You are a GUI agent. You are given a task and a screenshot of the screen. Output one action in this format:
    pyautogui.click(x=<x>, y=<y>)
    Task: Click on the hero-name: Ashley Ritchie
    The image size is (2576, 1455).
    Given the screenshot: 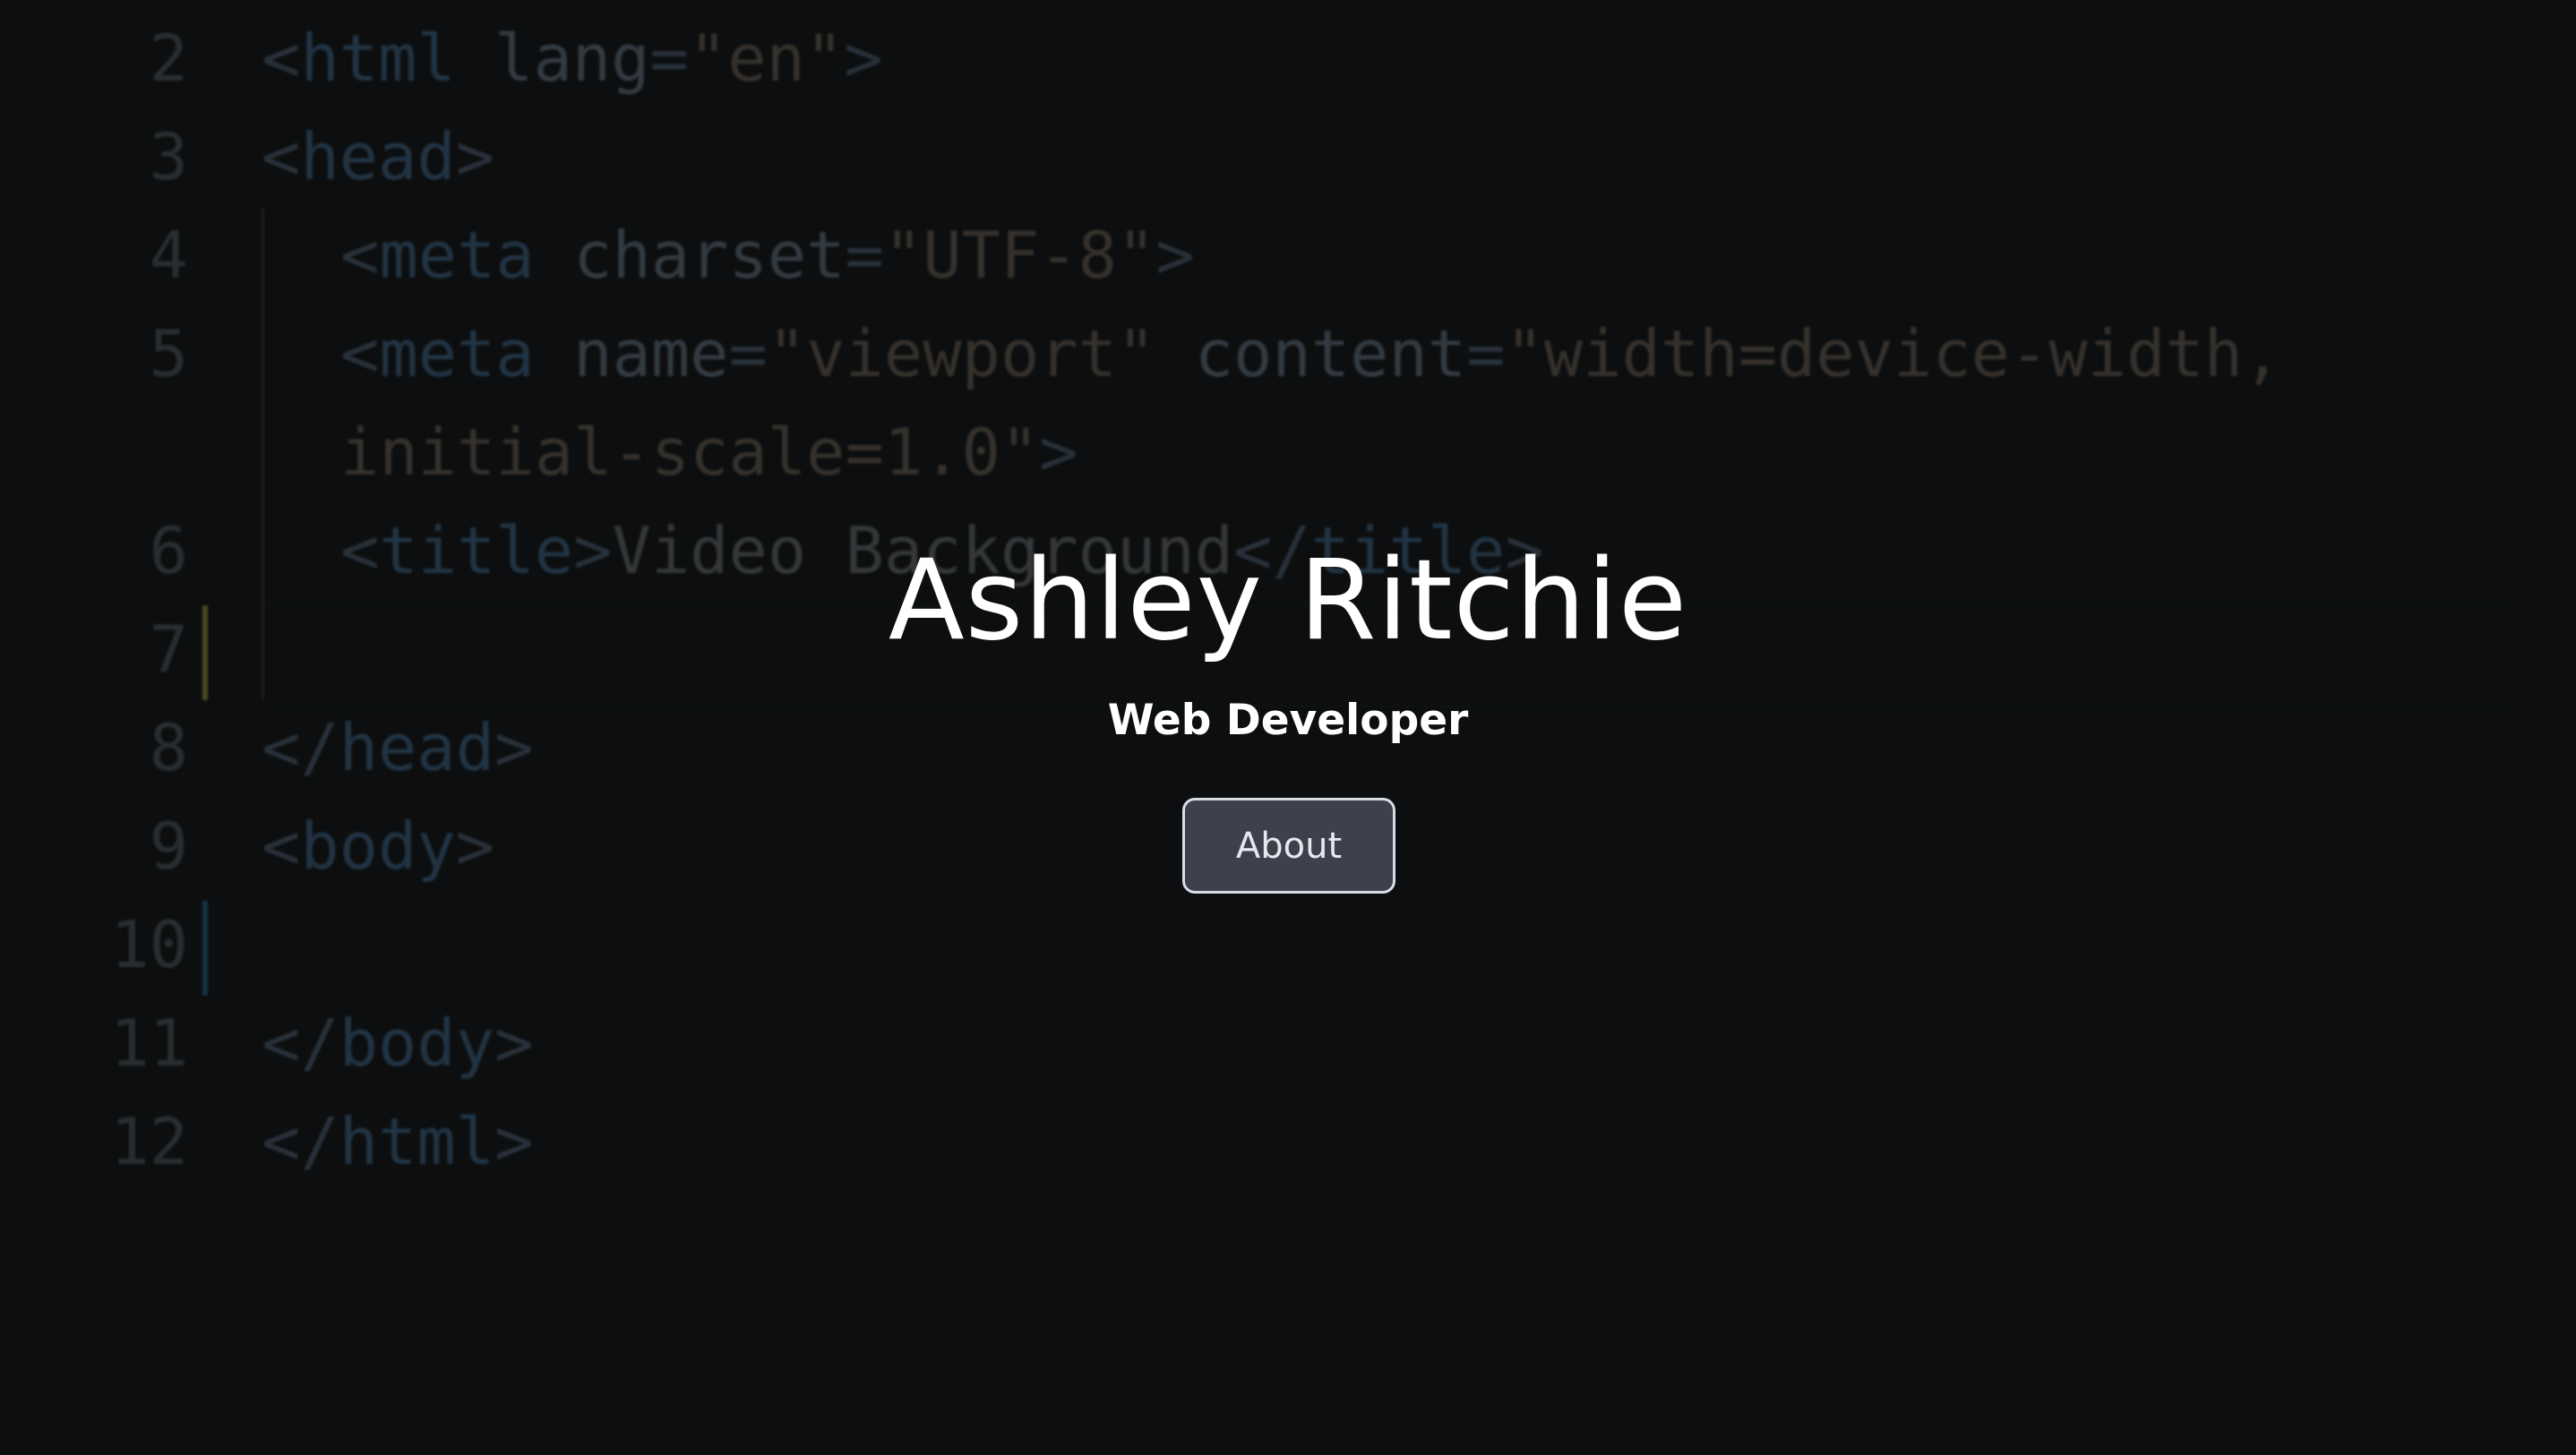 What is the action you would take?
    pyautogui.click(x=1288, y=600)
    